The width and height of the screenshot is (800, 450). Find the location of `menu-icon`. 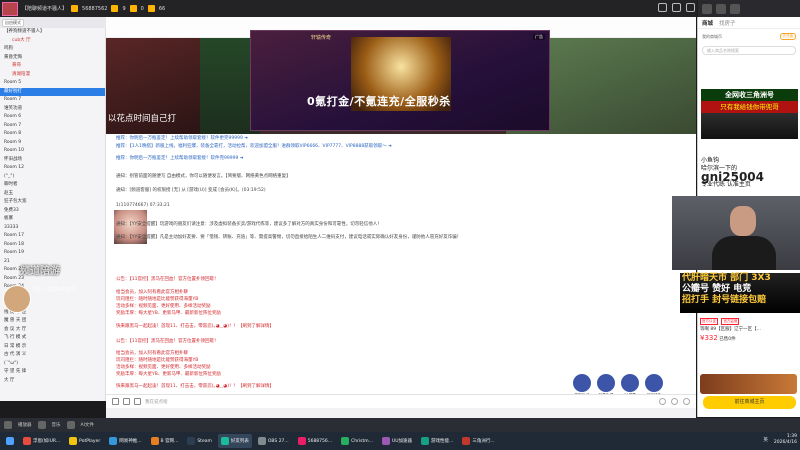

menu-icon is located at coordinates (707, 8).